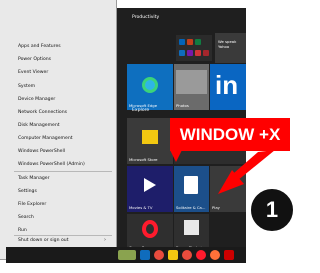  I want to click on opera-icon, so click(150, 229).